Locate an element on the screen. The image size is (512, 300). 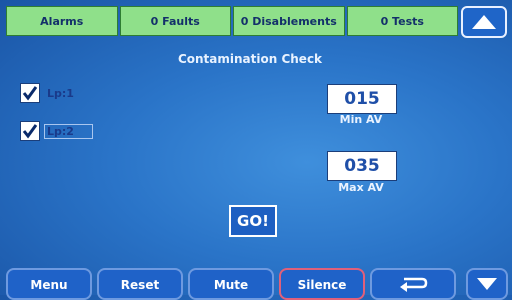
page-title: Contamination Check is located at coordinates (250, 59).